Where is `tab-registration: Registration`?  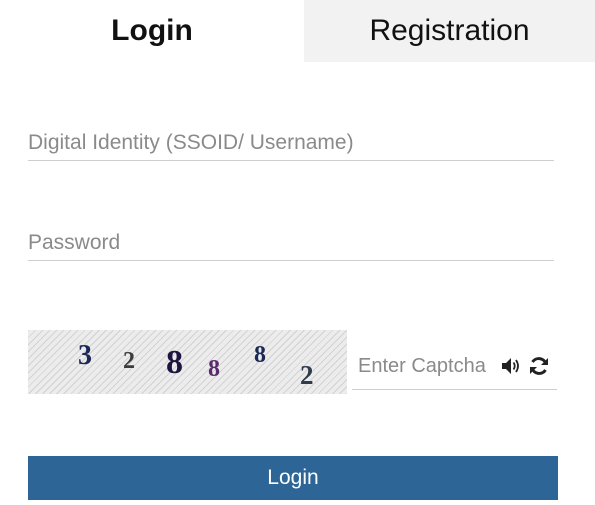 tab-registration: Registration is located at coordinates (449, 31).